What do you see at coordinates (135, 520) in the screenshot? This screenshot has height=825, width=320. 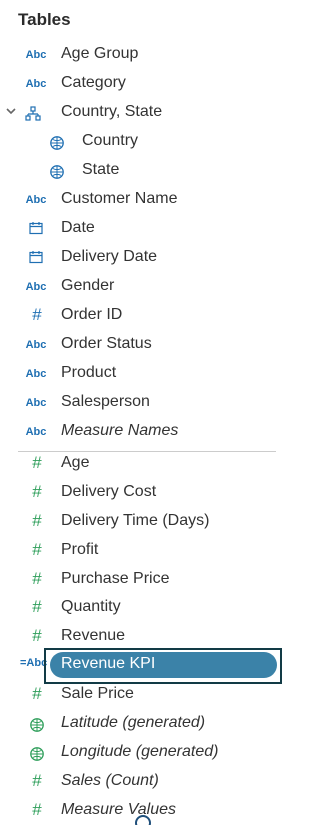 I see `field-label: Delivery Time (Days)` at bounding box center [135, 520].